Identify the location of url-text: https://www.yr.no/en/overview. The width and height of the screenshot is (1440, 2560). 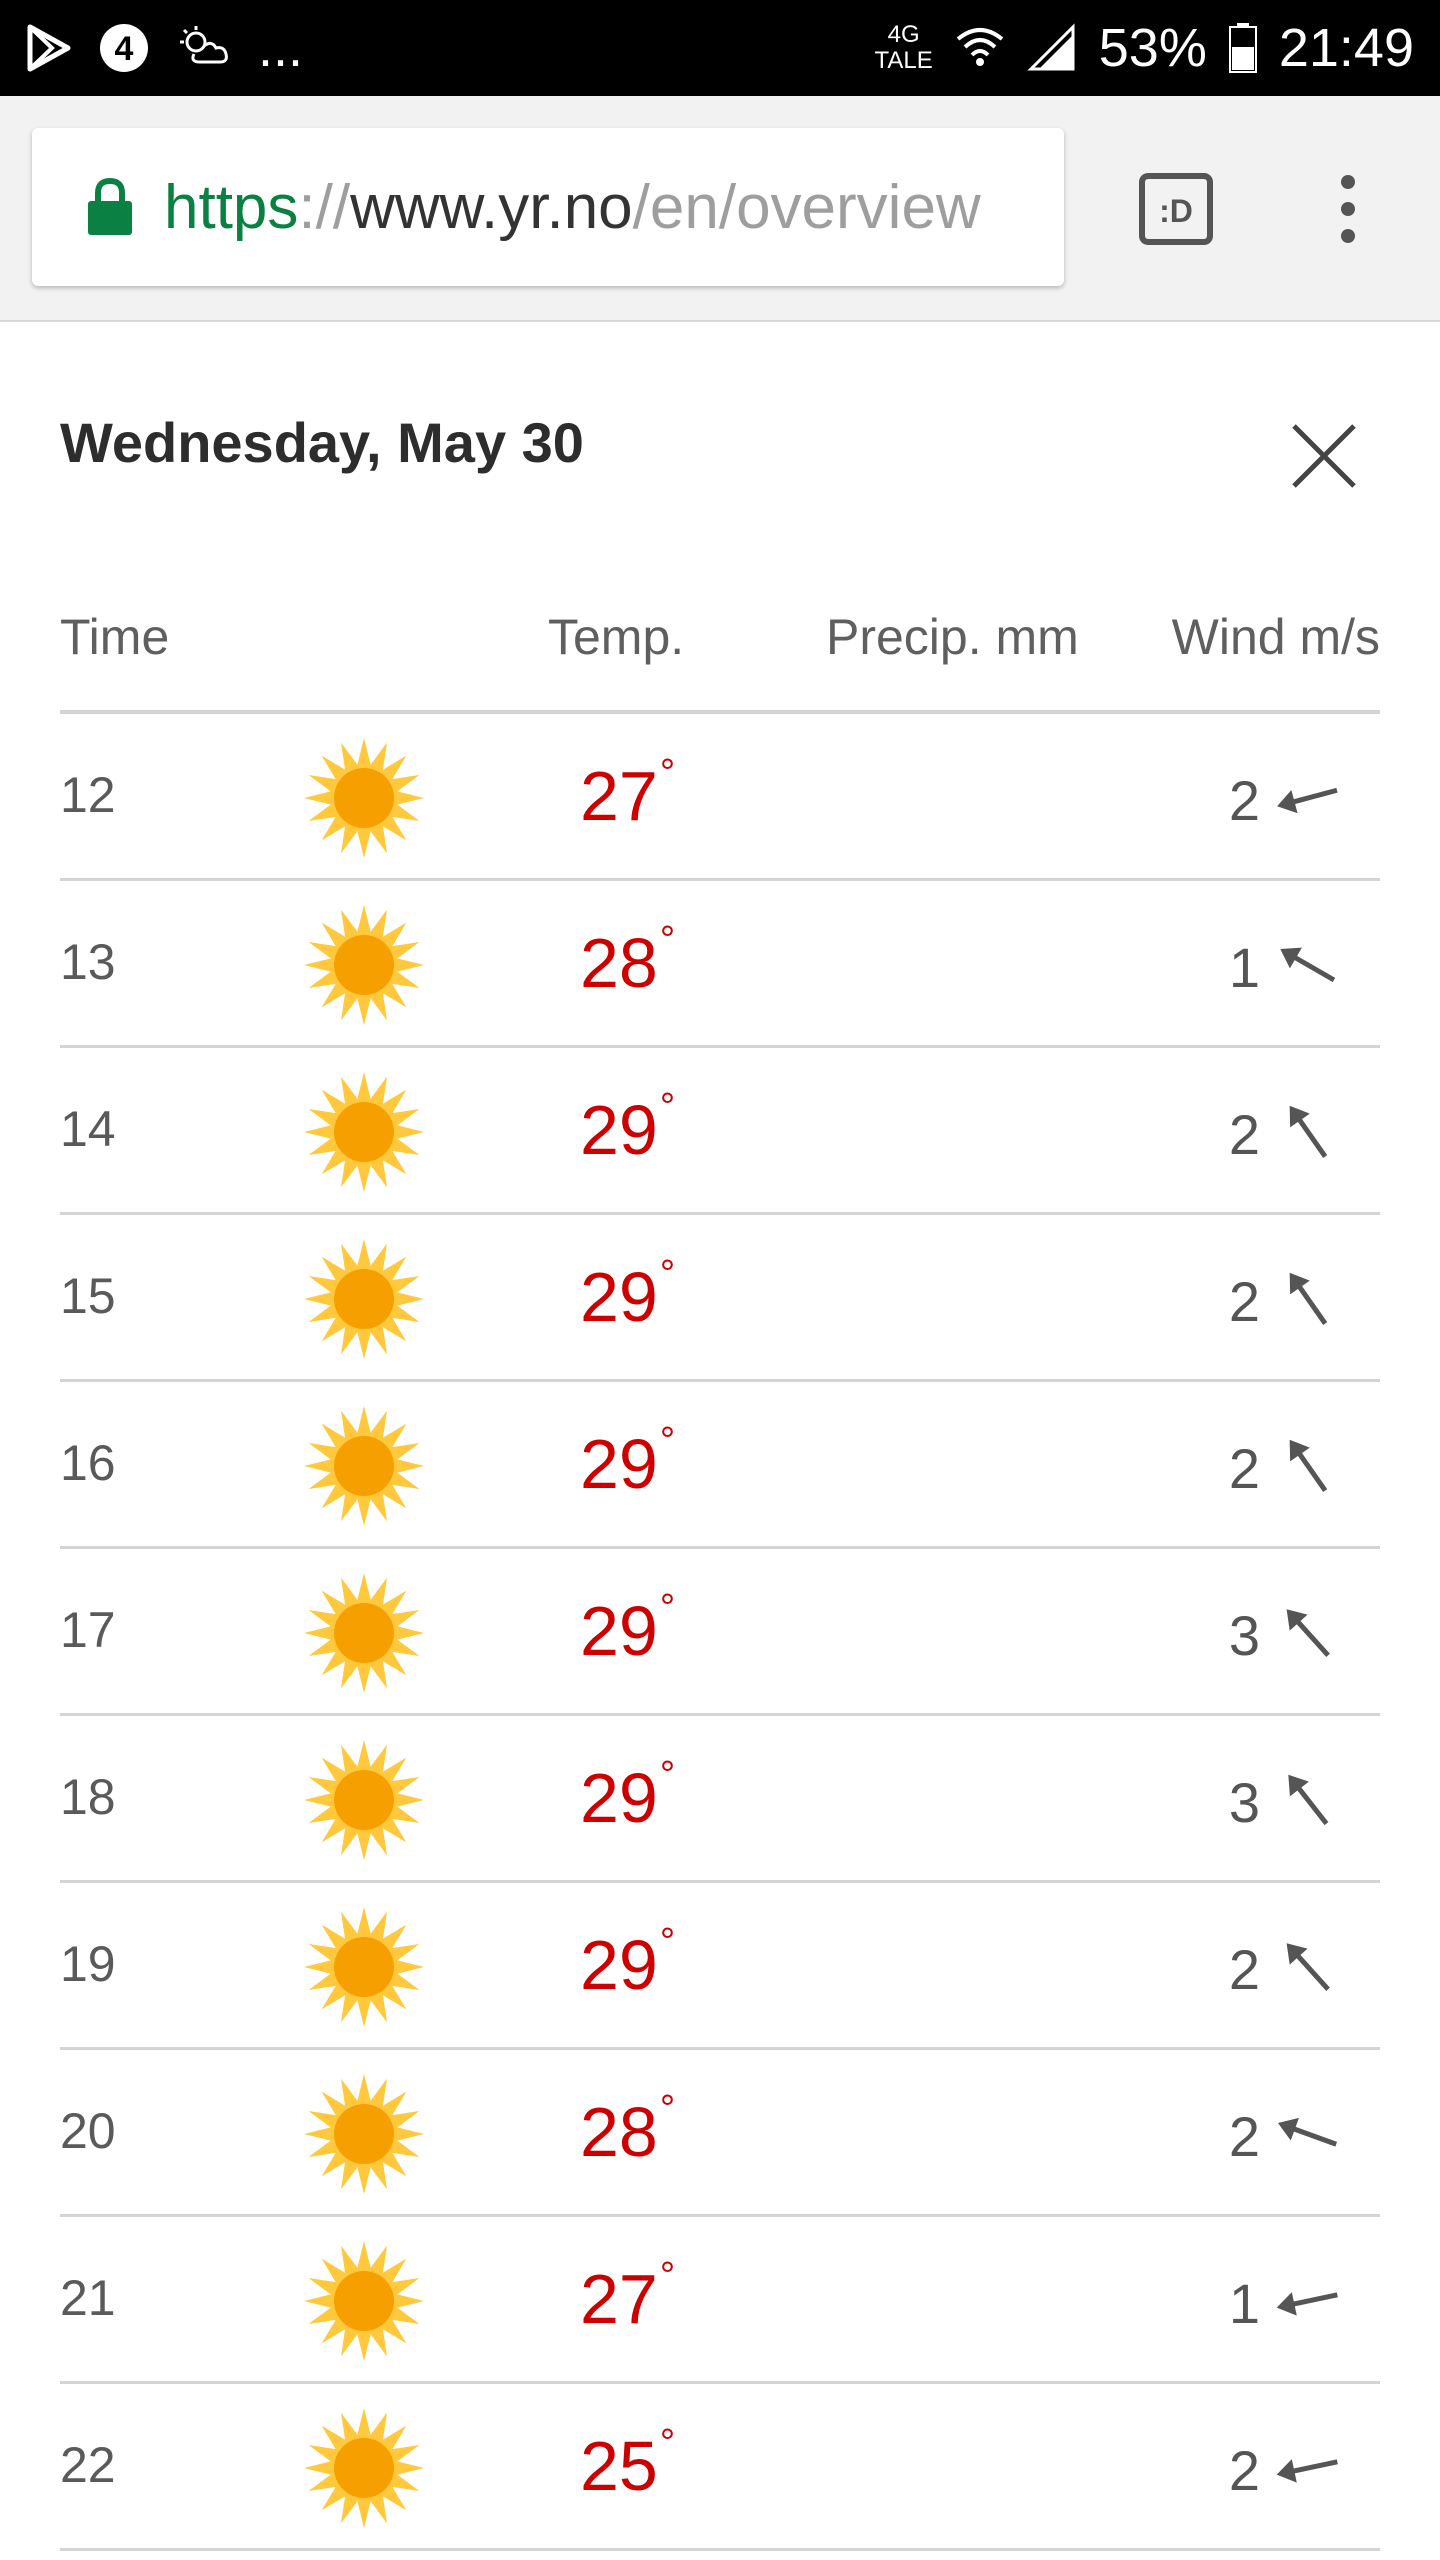
(572, 207).